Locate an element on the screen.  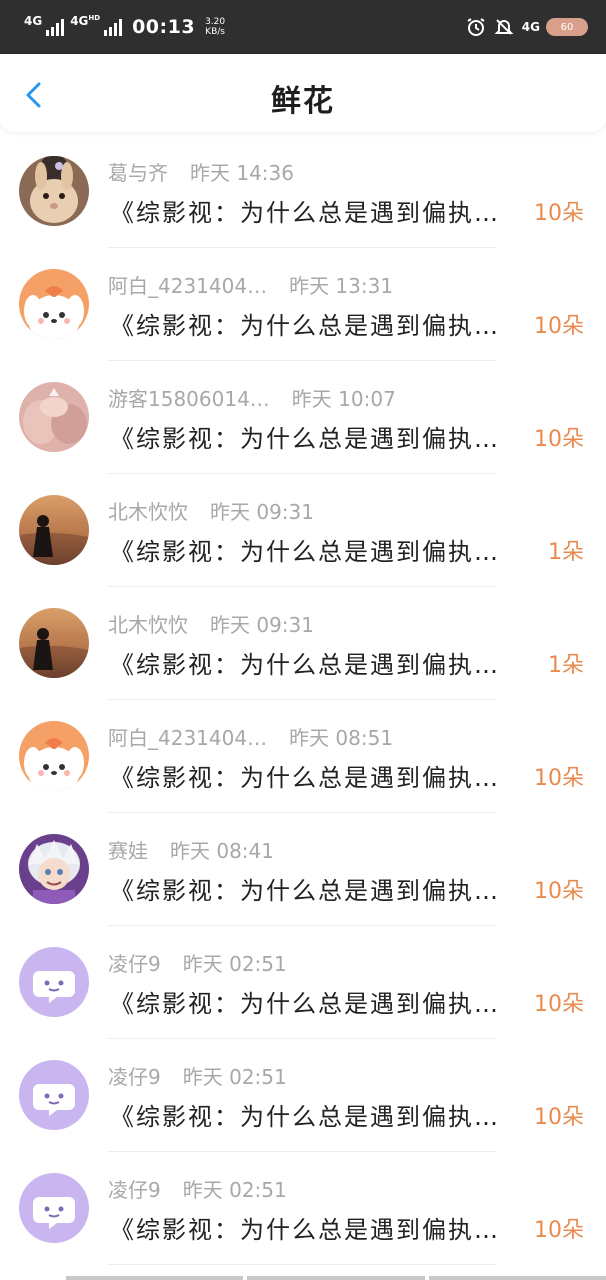
timestamp: 昨天 14:36 is located at coordinates (242, 173).